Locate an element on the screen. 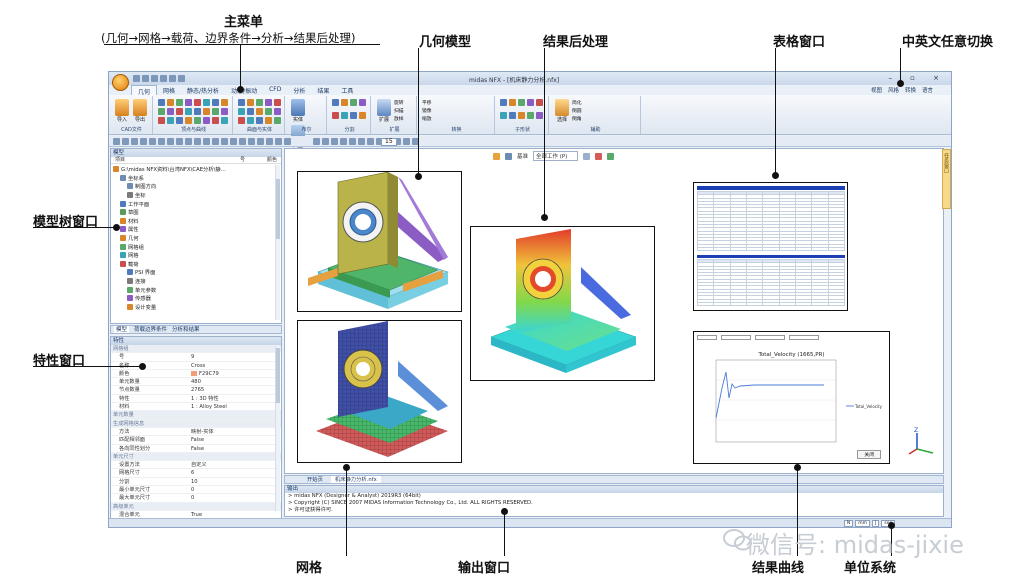 Image resolution: width=1028 pixels, height=587 pixels. property-row: 颜色 F29C79 is located at coordinates (196, 374).